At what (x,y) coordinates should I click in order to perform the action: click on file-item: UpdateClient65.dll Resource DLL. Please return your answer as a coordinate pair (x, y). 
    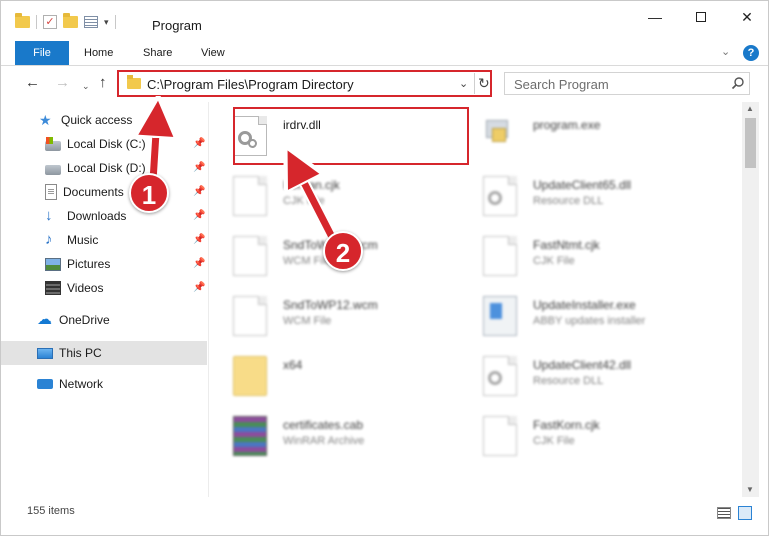
    Looking at the image, I should click on (579, 197).